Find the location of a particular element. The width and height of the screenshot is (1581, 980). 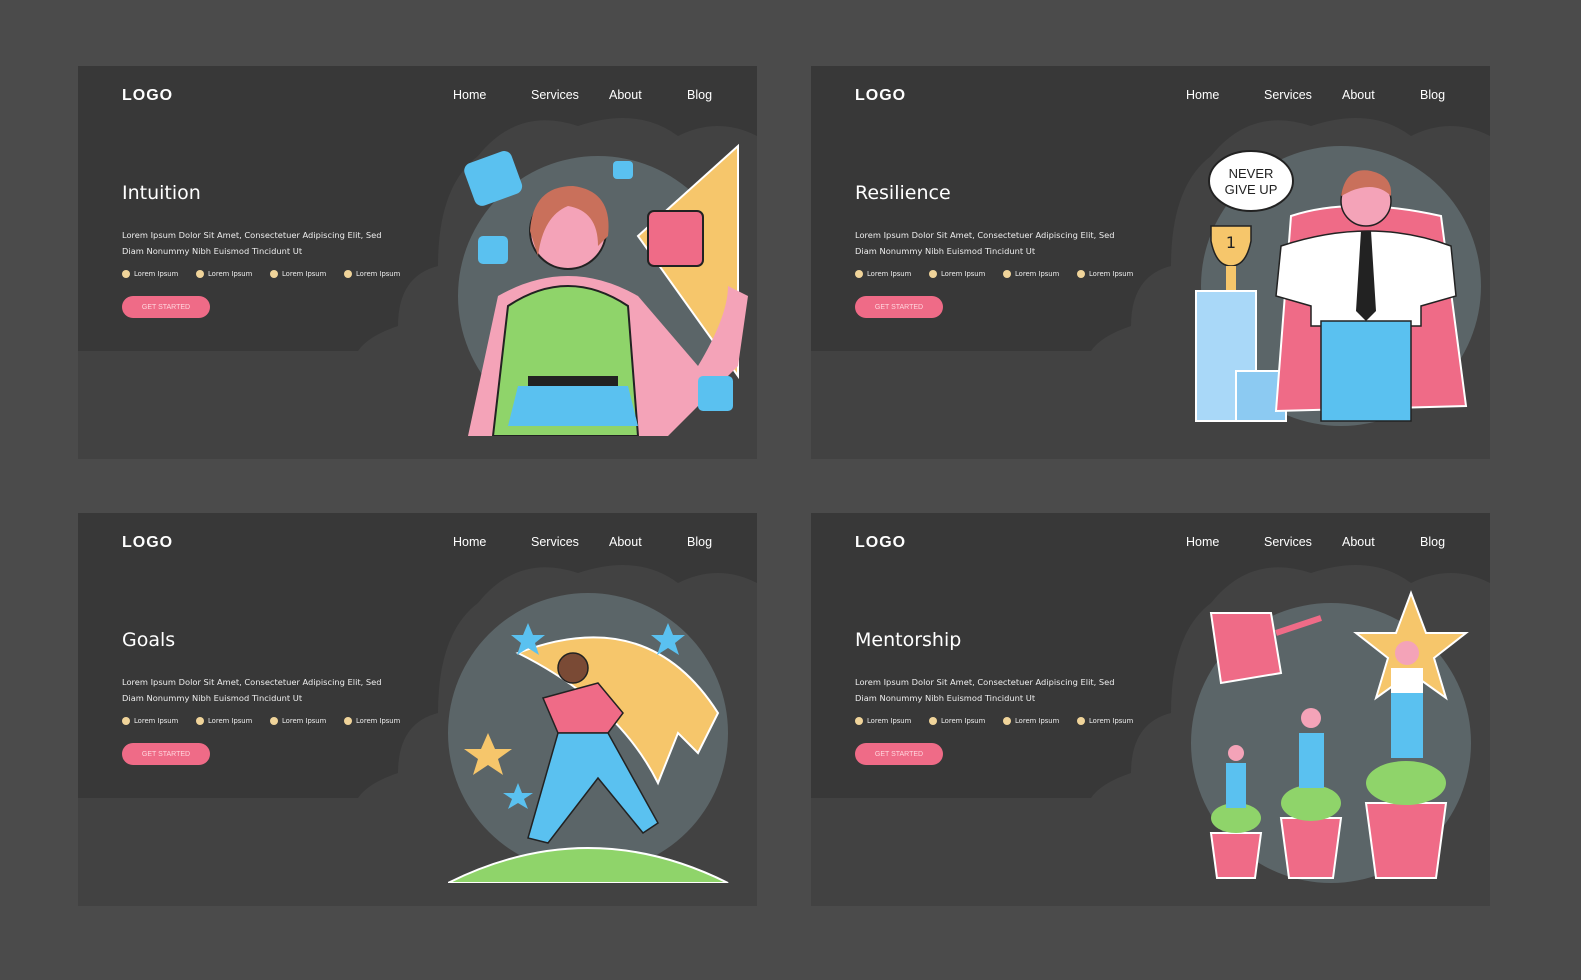

page-title: Mentorship is located at coordinates (908, 640).